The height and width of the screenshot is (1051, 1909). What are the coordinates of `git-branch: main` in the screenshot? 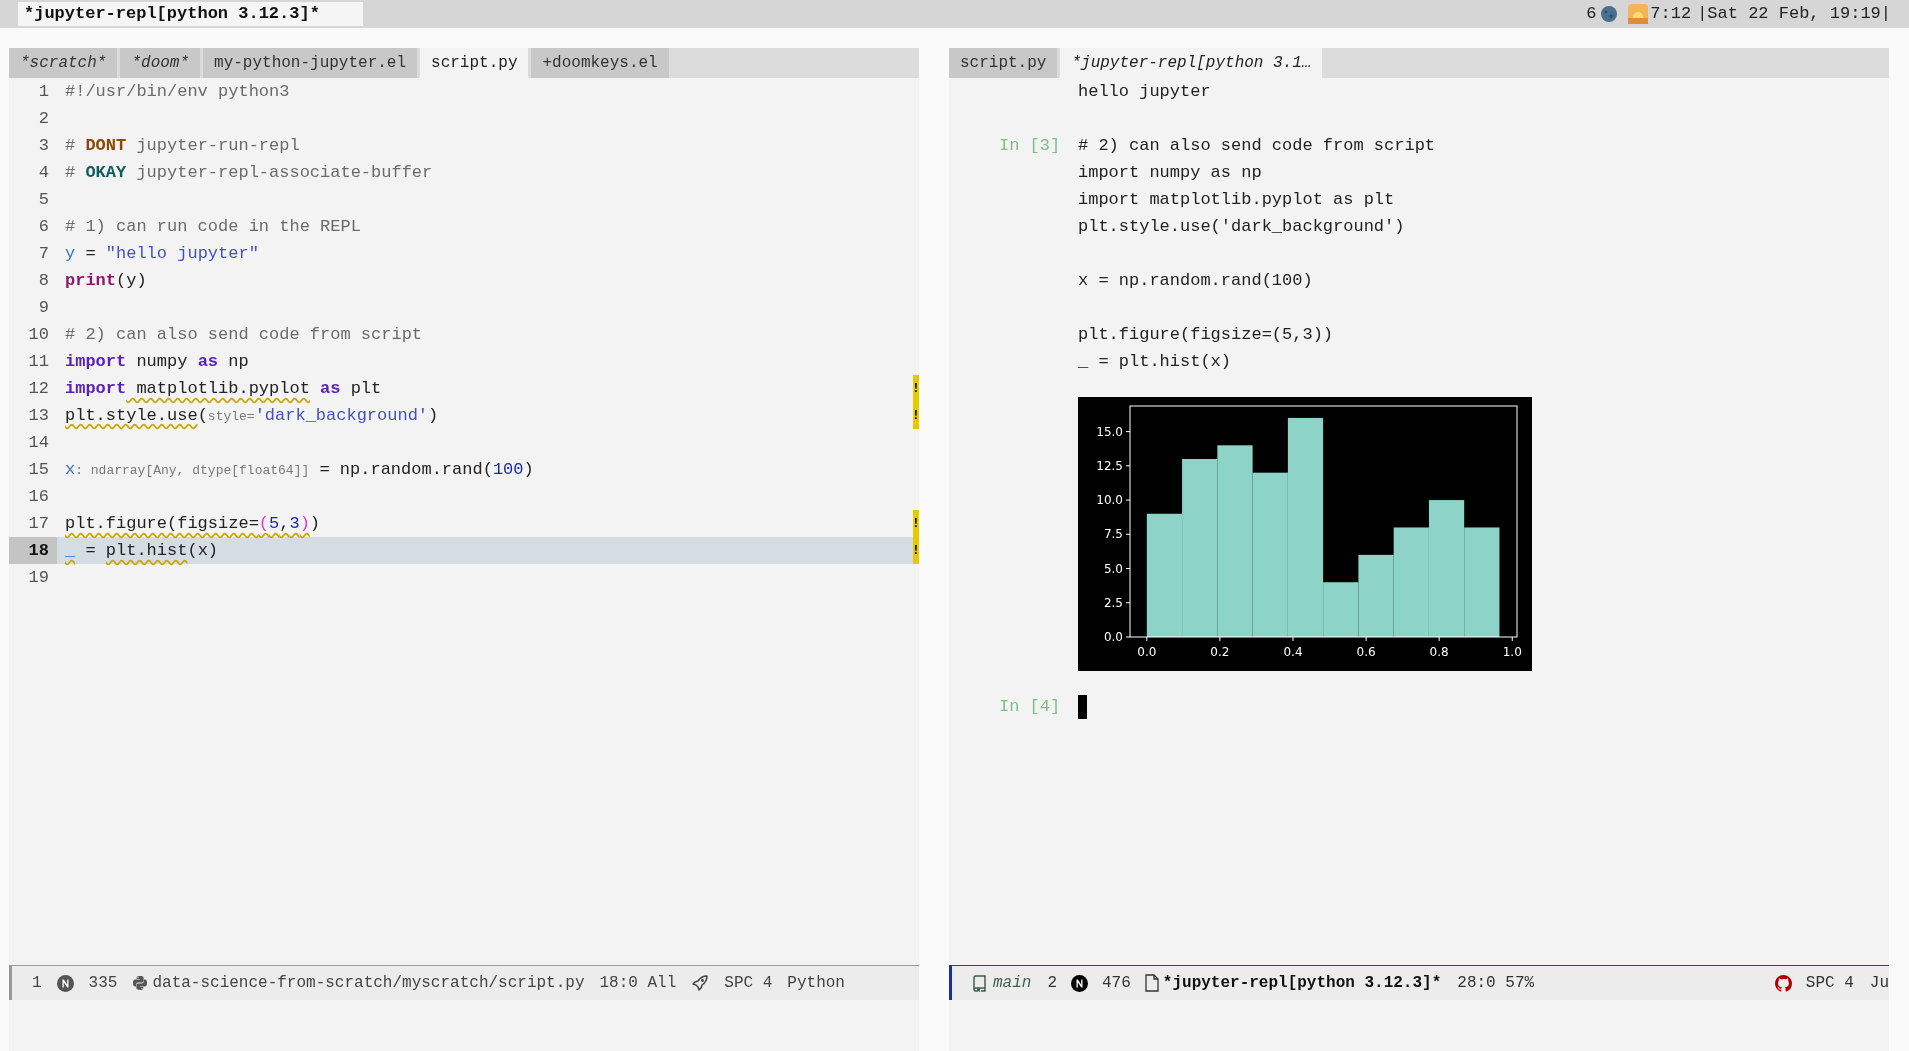 It's located at (1012, 983).